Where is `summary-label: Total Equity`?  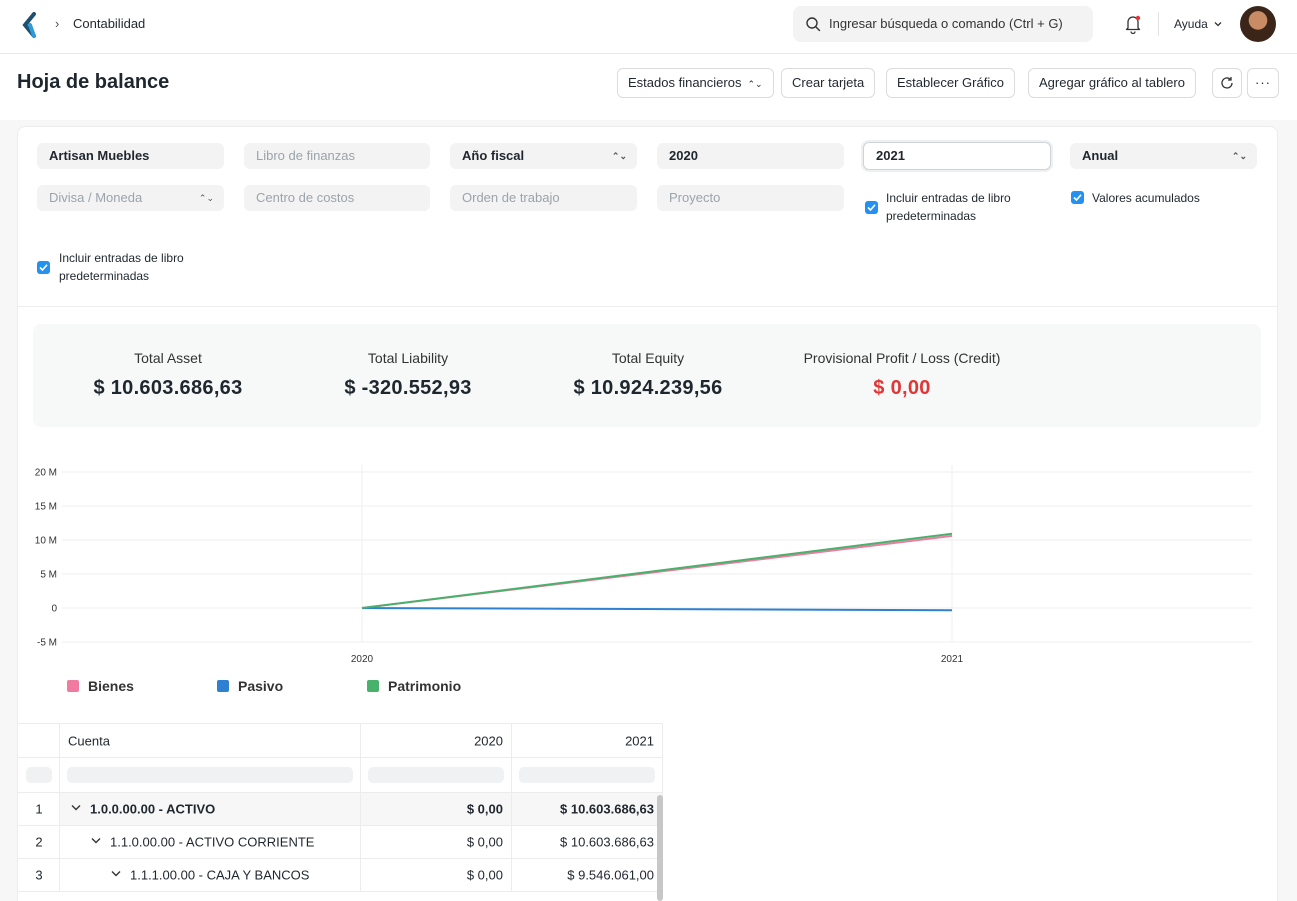
summary-label: Total Equity is located at coordinates (648, 358).